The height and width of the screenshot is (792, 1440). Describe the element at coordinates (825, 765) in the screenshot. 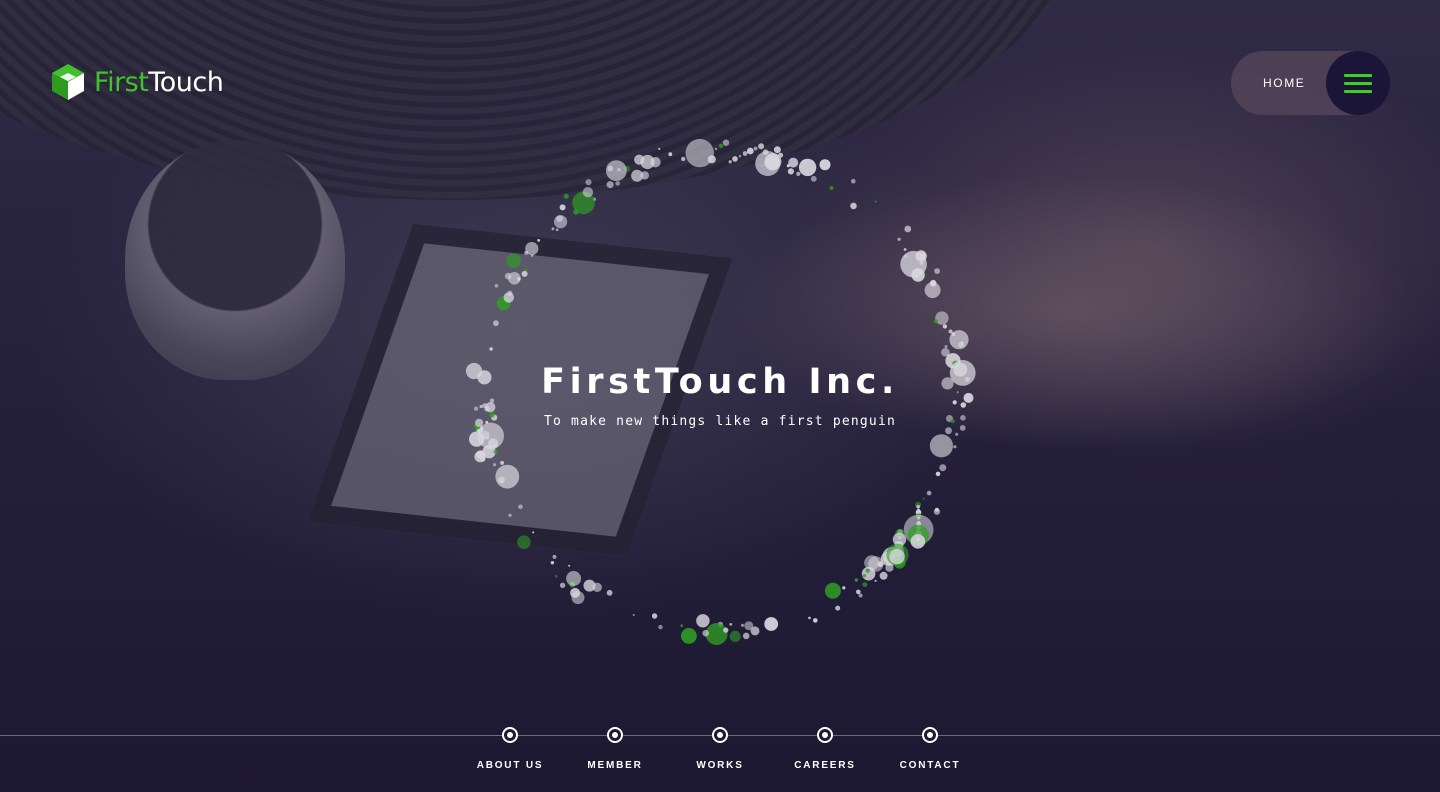

I see `section-label: CAREERS` at that location.